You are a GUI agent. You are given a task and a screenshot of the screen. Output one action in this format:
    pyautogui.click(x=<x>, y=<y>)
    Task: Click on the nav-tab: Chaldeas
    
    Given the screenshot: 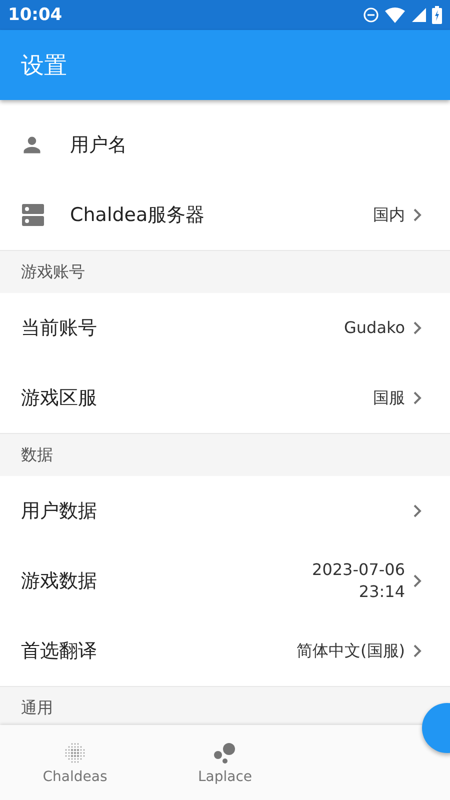 What is the action you would take?
    pyautogui.click(x=75, y=762)
    